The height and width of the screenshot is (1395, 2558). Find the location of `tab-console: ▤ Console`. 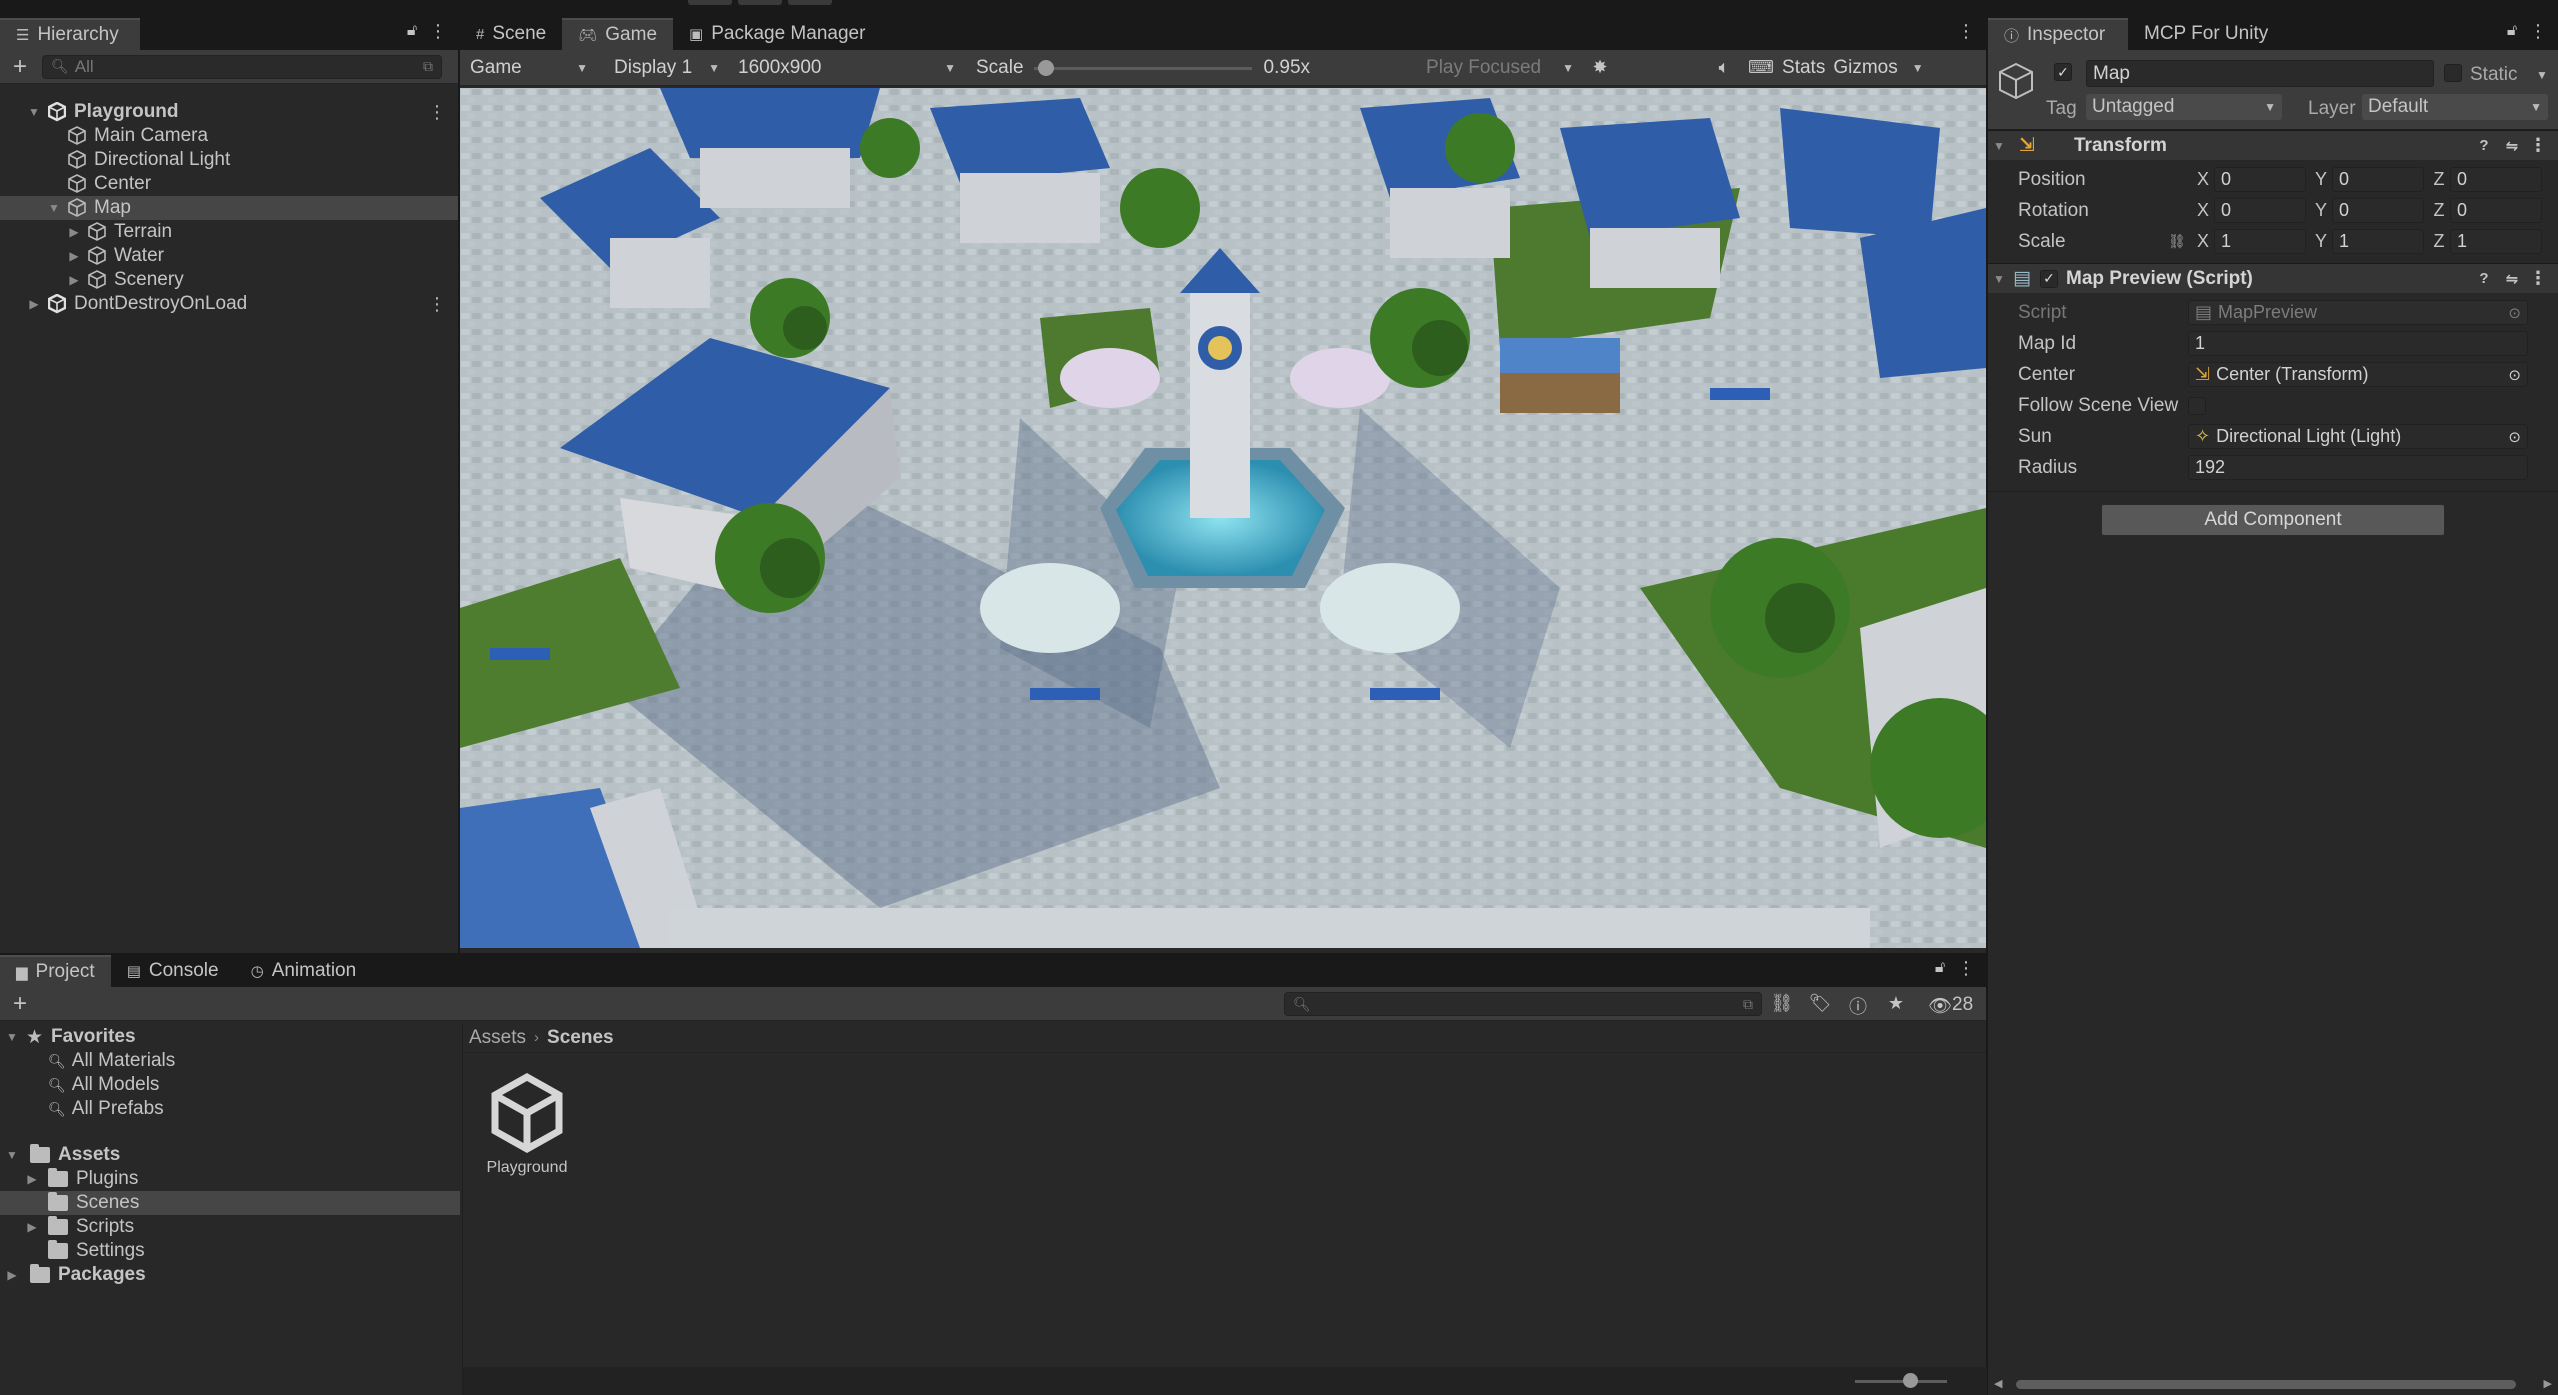

tab-console: ▤ Console is located at coordinates (173, 971).